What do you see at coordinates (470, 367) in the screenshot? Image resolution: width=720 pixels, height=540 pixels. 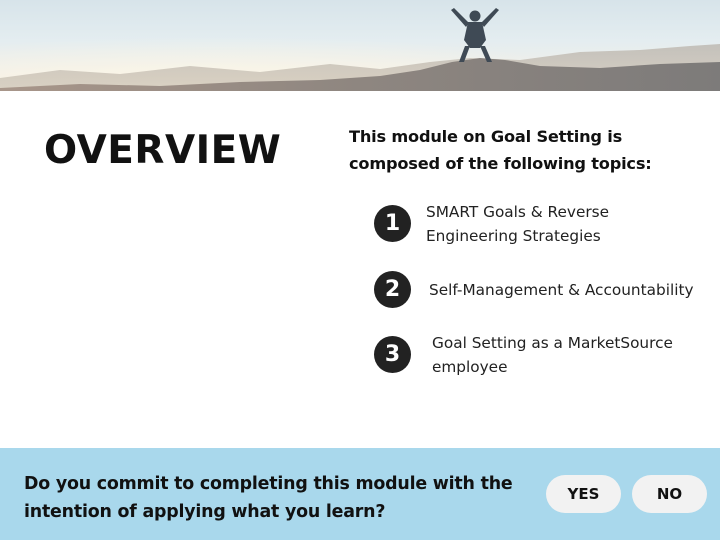 I see `topic-3-line-2: employee` at bounding box center [470, 367].